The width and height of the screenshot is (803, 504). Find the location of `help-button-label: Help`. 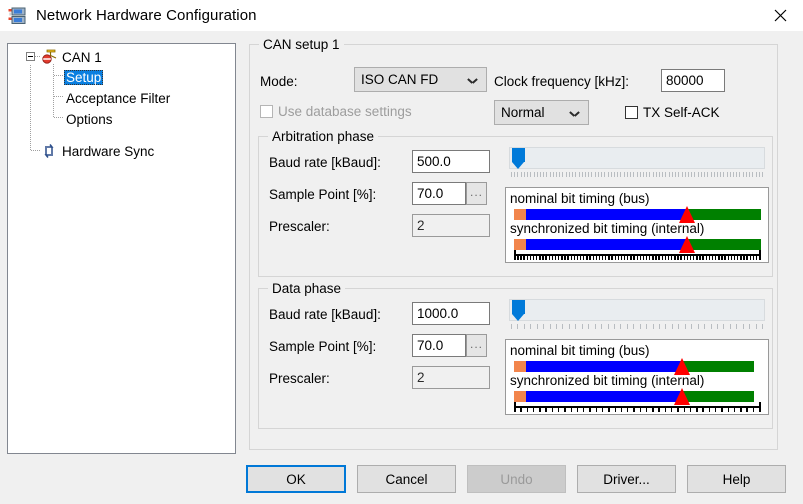

help-button-label: Help is located at coordinates (736, 479).